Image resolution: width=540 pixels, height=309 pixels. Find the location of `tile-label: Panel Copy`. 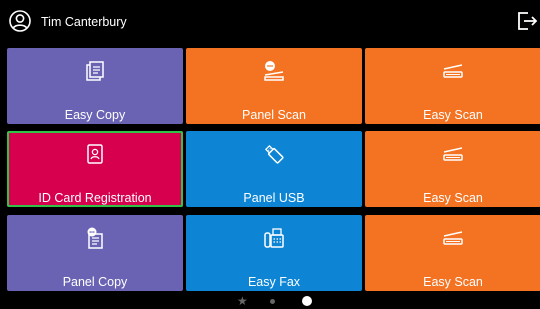

tile-label: Panel Copy is located at coordinates (95, 282).